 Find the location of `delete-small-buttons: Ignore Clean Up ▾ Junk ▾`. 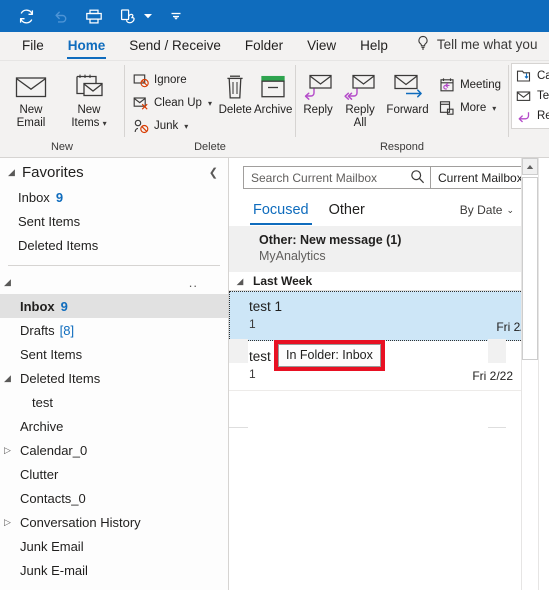

delete-small-buttons: Ignore Clean Up ▾ Junk ▾ is located at coordinates (172, 101).